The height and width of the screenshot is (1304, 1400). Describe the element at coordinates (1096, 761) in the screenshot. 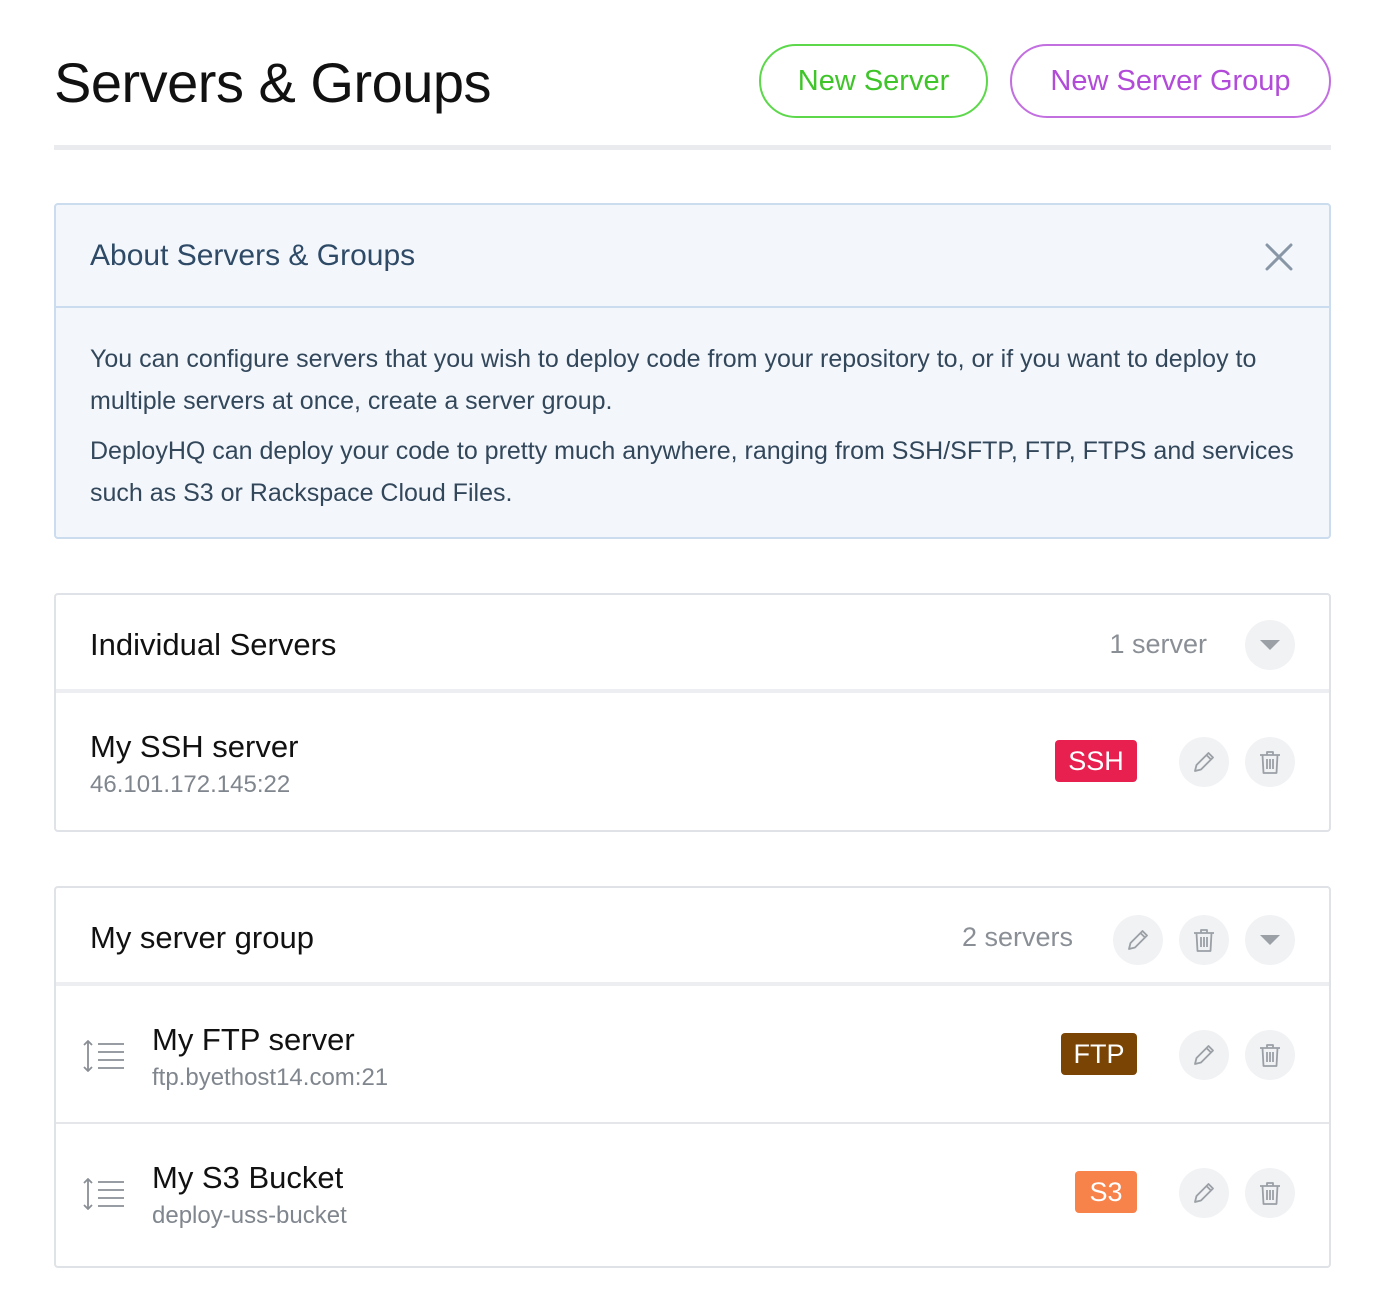

I see `protocol-badge: SSH` at that location.